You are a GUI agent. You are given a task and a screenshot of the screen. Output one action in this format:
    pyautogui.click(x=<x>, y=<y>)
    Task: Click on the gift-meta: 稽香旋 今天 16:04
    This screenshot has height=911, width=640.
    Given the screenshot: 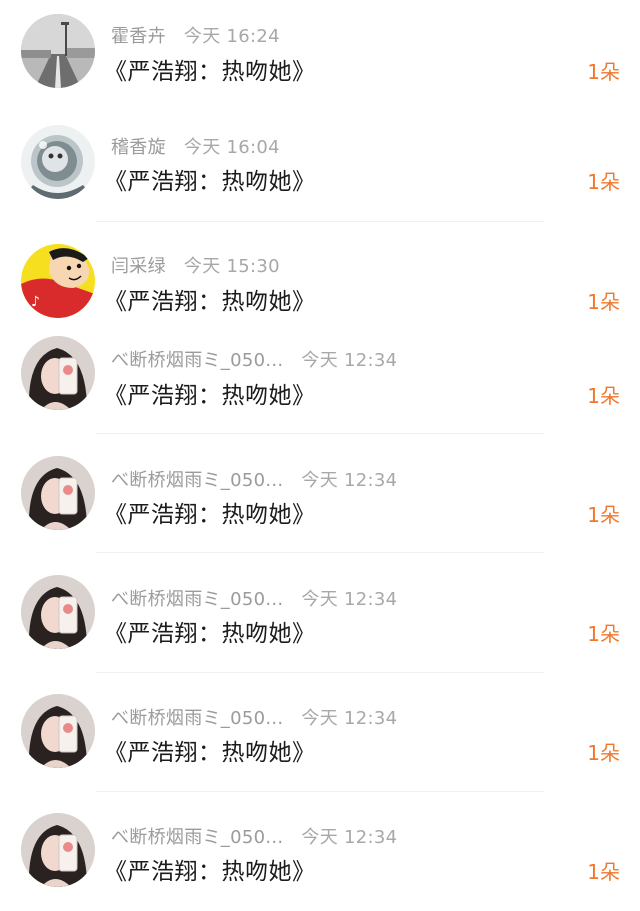 What is the action you would take?
    pyautogui.click(x=195, y=146)
    